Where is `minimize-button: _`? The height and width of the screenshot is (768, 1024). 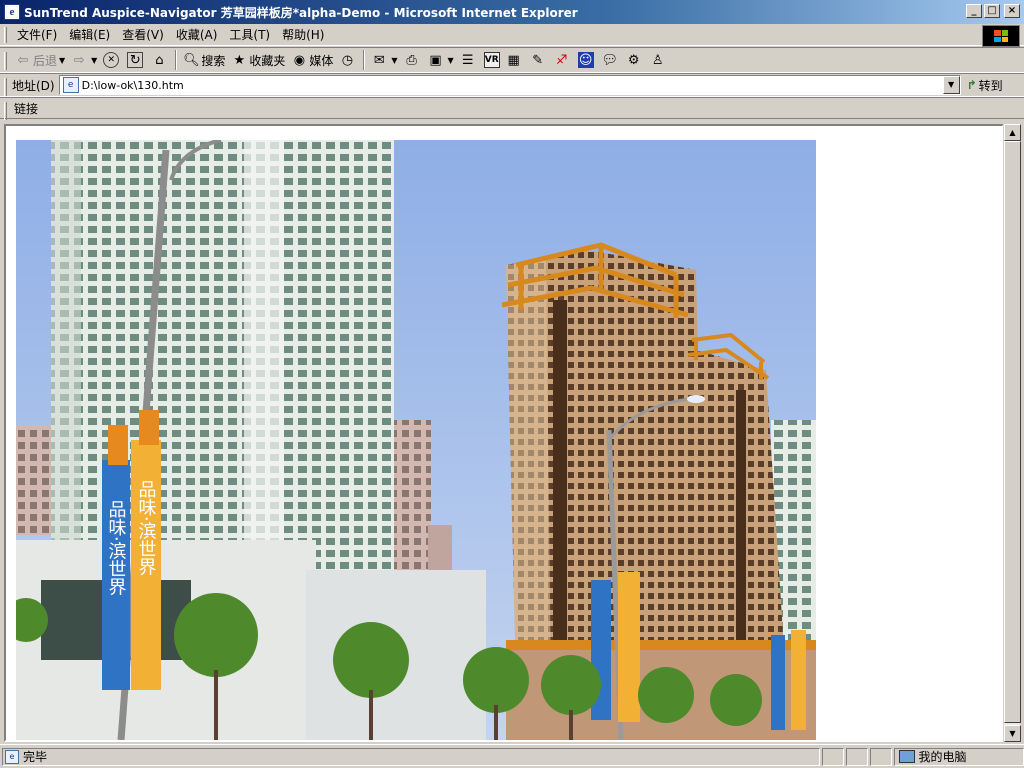 minimize-button: _ is located at coordinates (974, 11).